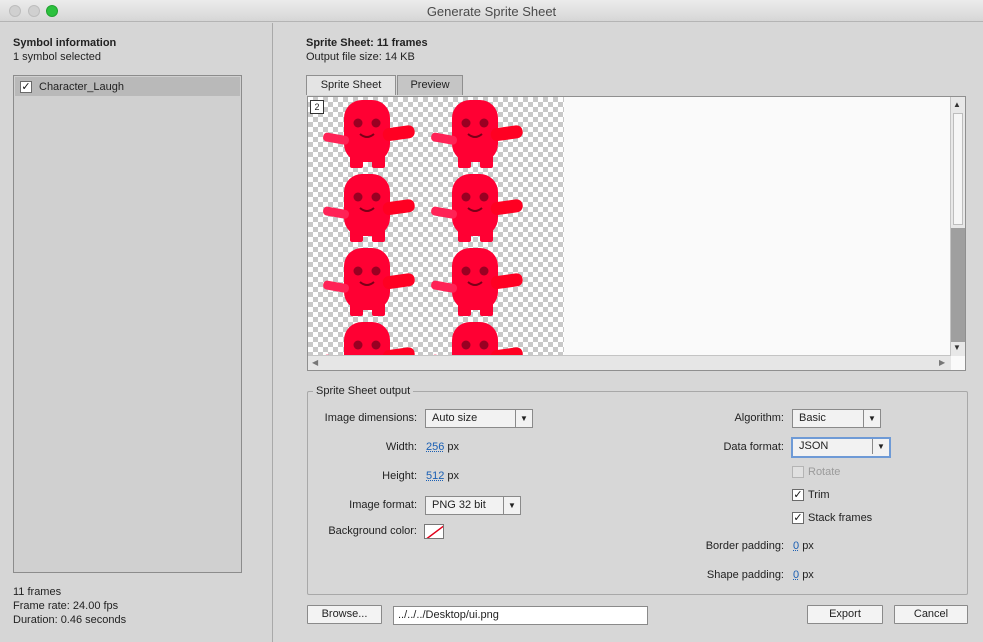  I want to click on title-bar: Generate Sprite Sheet, so click(491, 11).